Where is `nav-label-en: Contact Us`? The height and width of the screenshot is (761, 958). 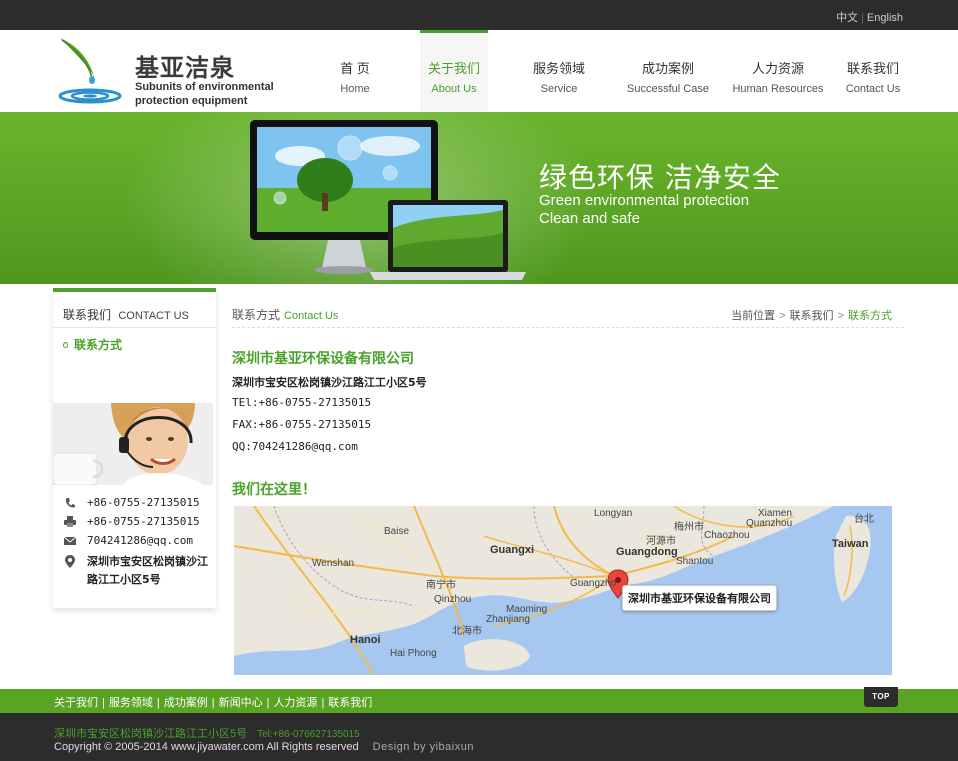 nav-label-en: Contact Us is located at coordinates (873, 89).